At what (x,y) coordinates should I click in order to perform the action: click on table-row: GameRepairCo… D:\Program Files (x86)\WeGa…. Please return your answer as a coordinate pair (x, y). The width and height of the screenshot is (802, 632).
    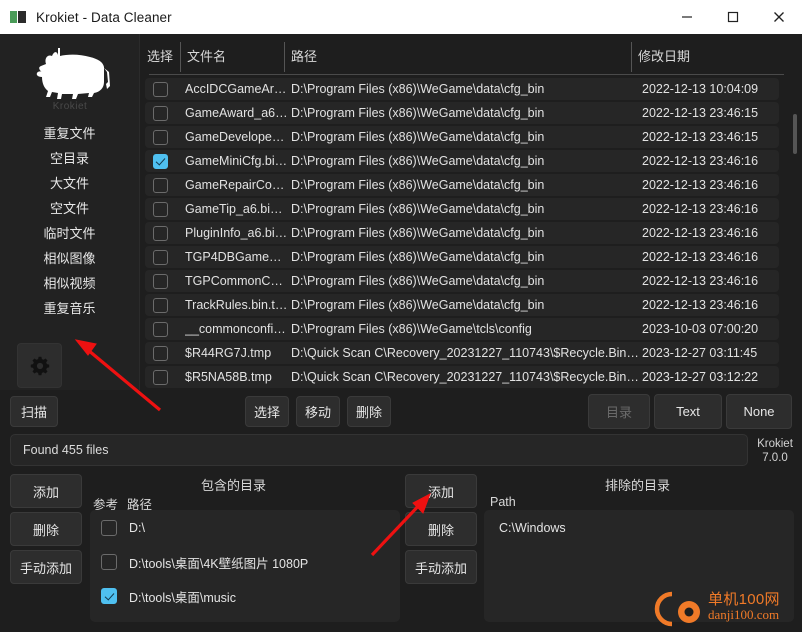
    Looking at the image, I should click on (462, 185).